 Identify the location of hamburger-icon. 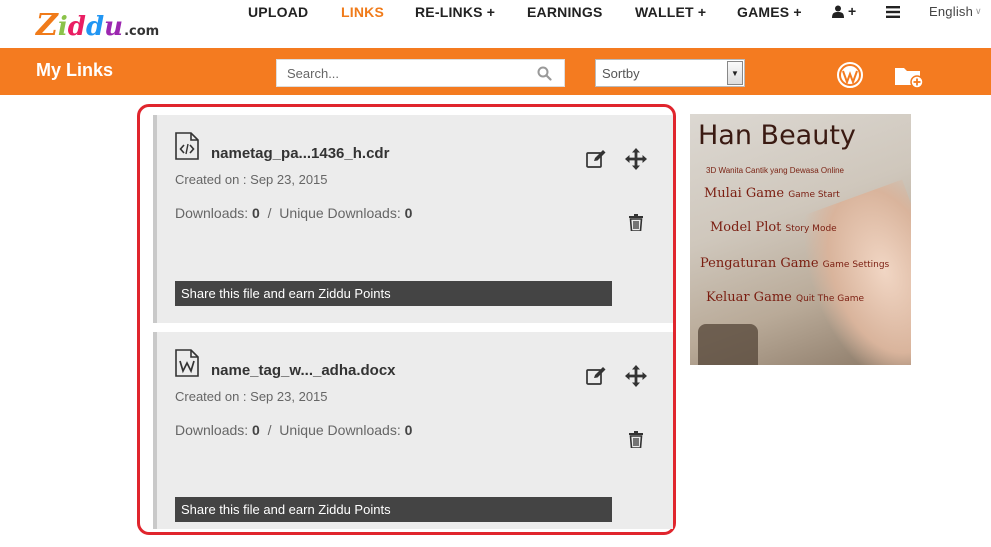
(893, 12).